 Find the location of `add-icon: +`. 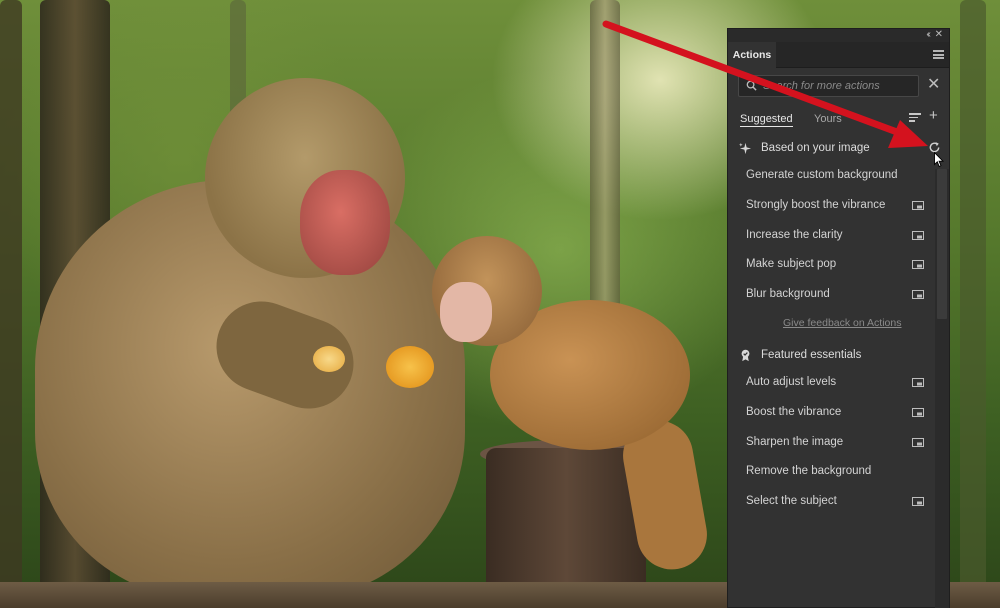

add-icon: + is located at coordinates (933, 115).